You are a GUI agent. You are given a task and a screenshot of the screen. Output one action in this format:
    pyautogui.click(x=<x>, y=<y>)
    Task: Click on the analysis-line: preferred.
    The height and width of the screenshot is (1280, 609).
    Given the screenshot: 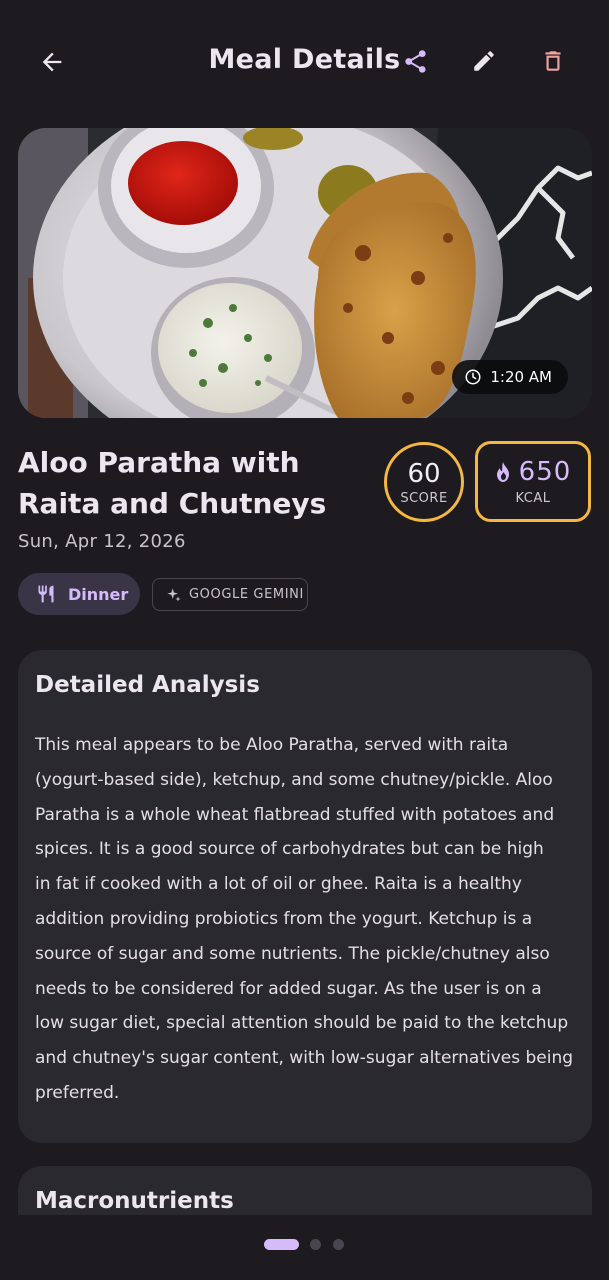 What is the action you would take?
    pyautogui.click(x=77, y=1092)
    